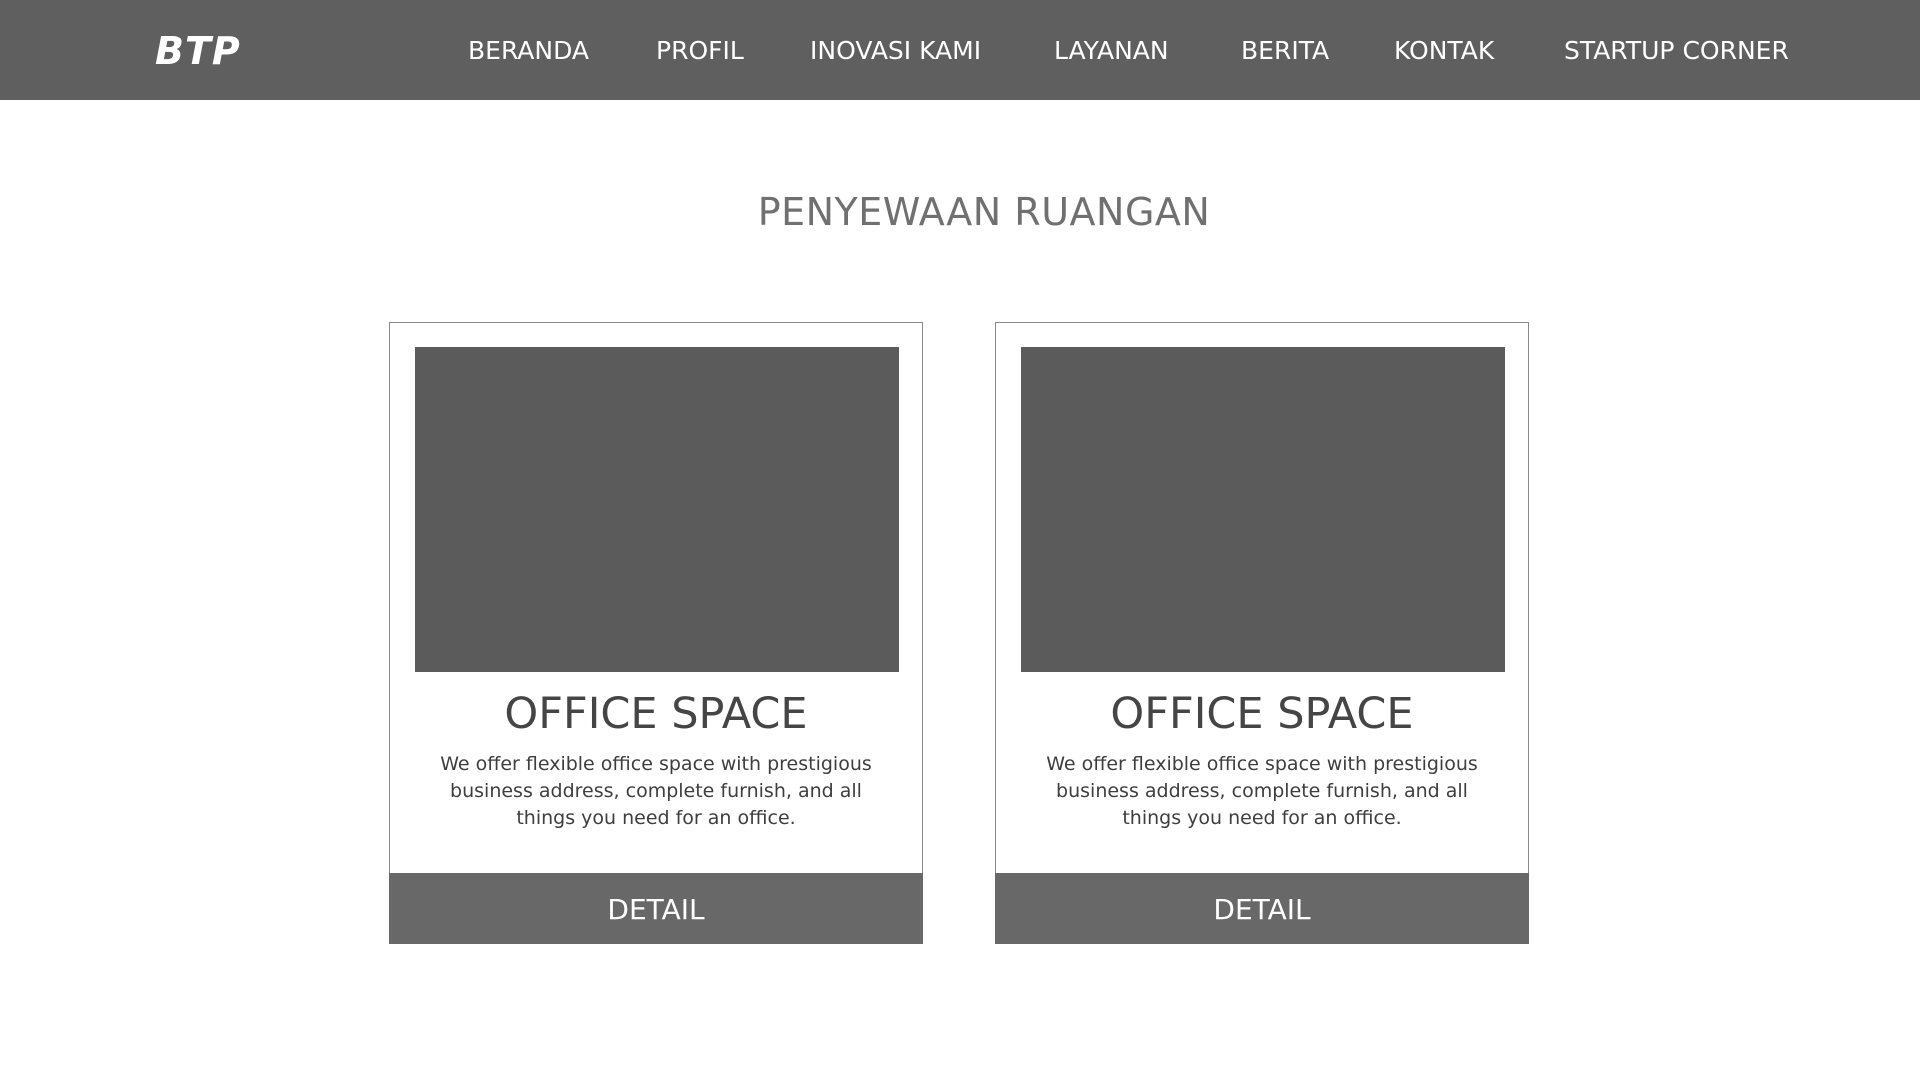 Image resolution: width=1920 pixels, height=1080 pixels. I want to click on nav-item-layanan: LAYANAN, so click(1111, 50).